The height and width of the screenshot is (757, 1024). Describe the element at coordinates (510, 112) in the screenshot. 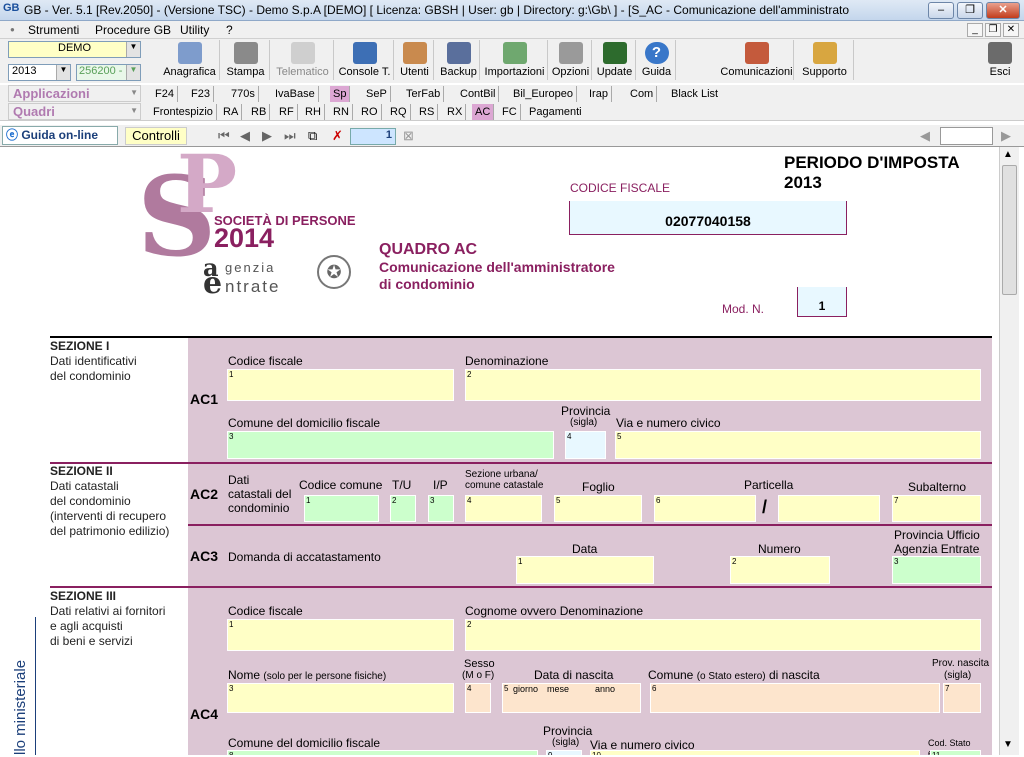

I see `tab-fc: FC` at that location.